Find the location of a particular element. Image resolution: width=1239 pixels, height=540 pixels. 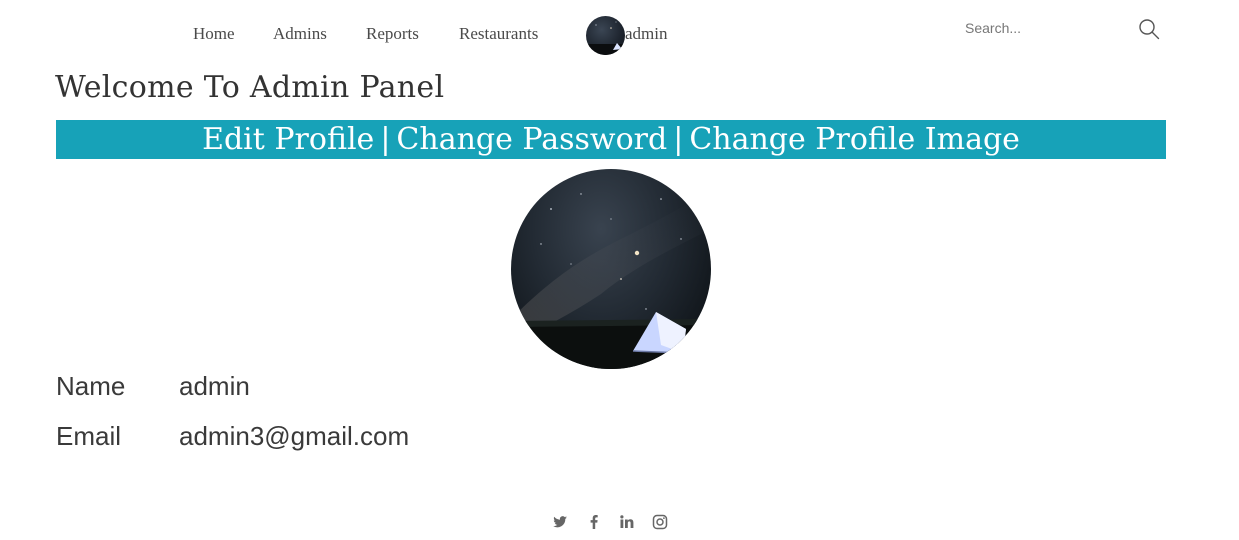

user-avatar is located at coordinates (605, 35).